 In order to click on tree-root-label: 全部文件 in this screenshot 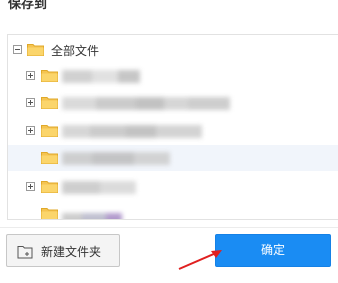, I will do `click(75, 51)`.